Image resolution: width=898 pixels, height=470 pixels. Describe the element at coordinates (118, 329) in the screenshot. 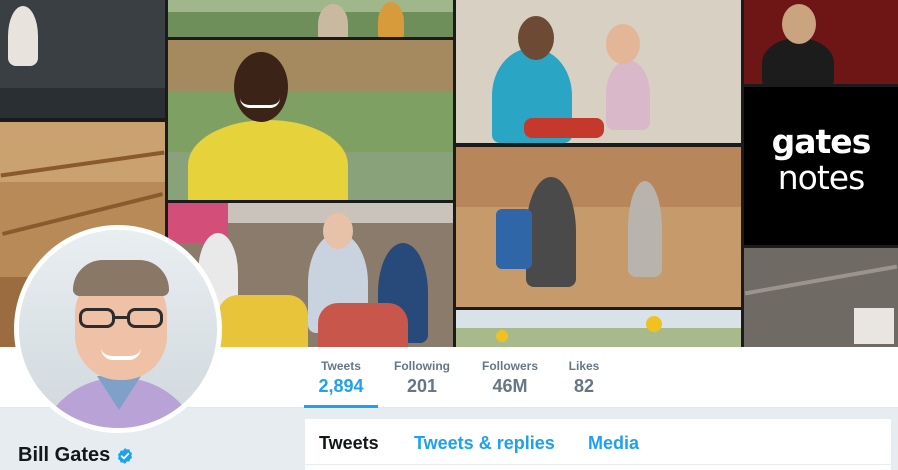

I see `avatar` at that location.